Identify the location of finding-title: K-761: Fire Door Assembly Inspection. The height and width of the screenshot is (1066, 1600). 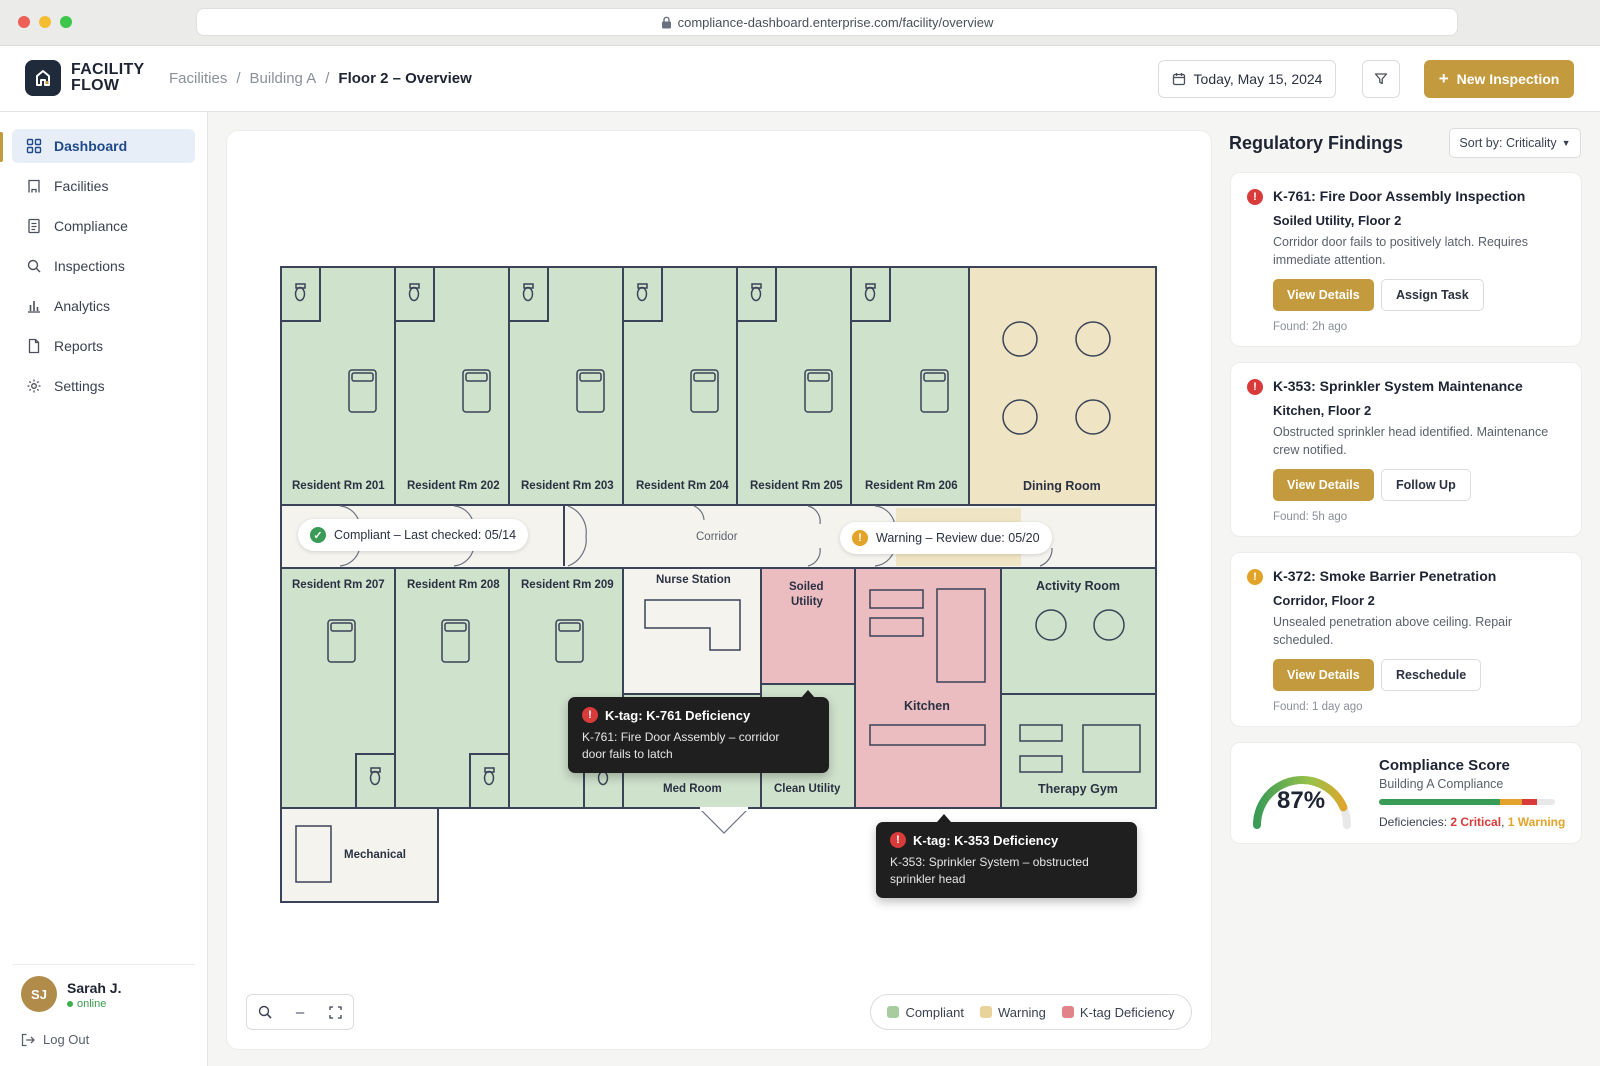
(1399, 196).